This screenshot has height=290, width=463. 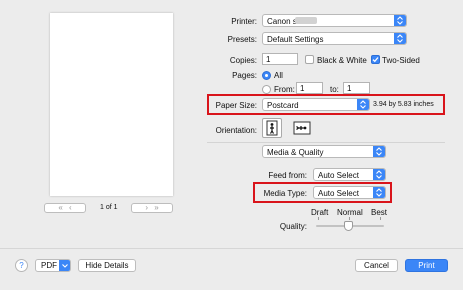 What do you see at coordinates (293, 226) in the screenshot?
I see `quality-label: Quality:` at bounding box center [293, 226].